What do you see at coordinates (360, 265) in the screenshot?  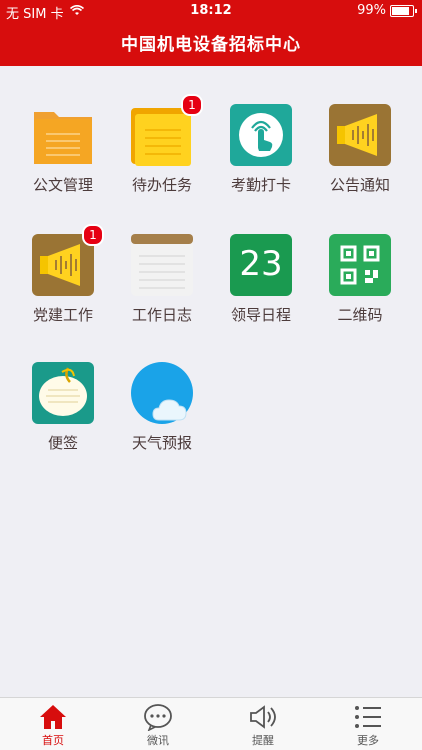 I see `qrcode-icon` at bounding box center [360, 265].